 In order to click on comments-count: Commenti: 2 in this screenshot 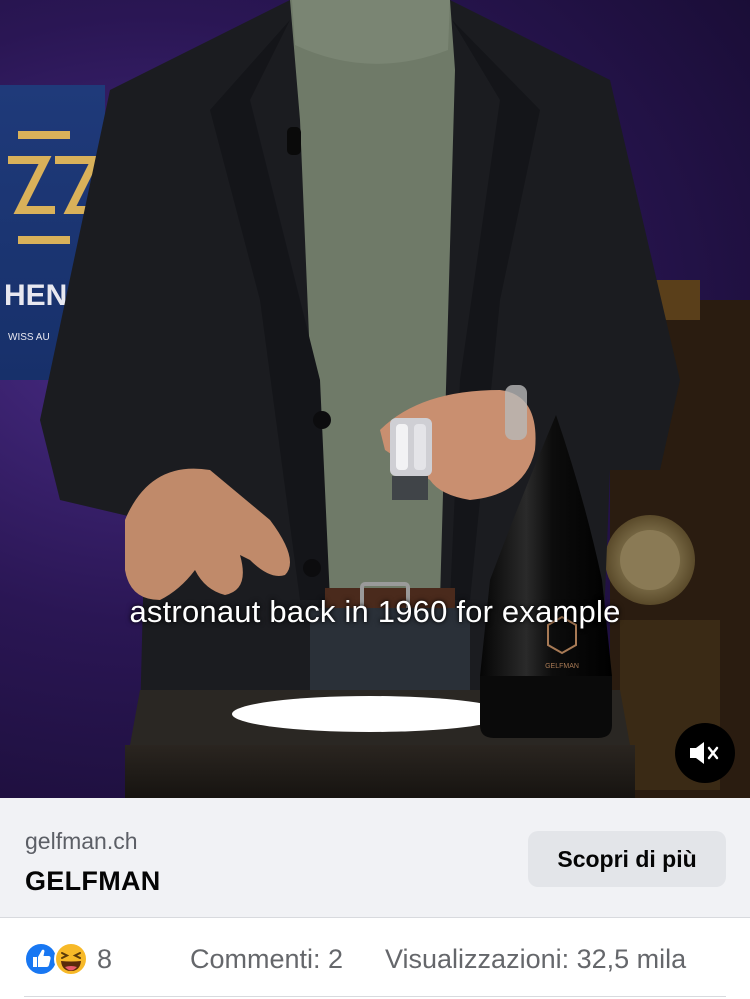, I will do `click(266, 959)`.